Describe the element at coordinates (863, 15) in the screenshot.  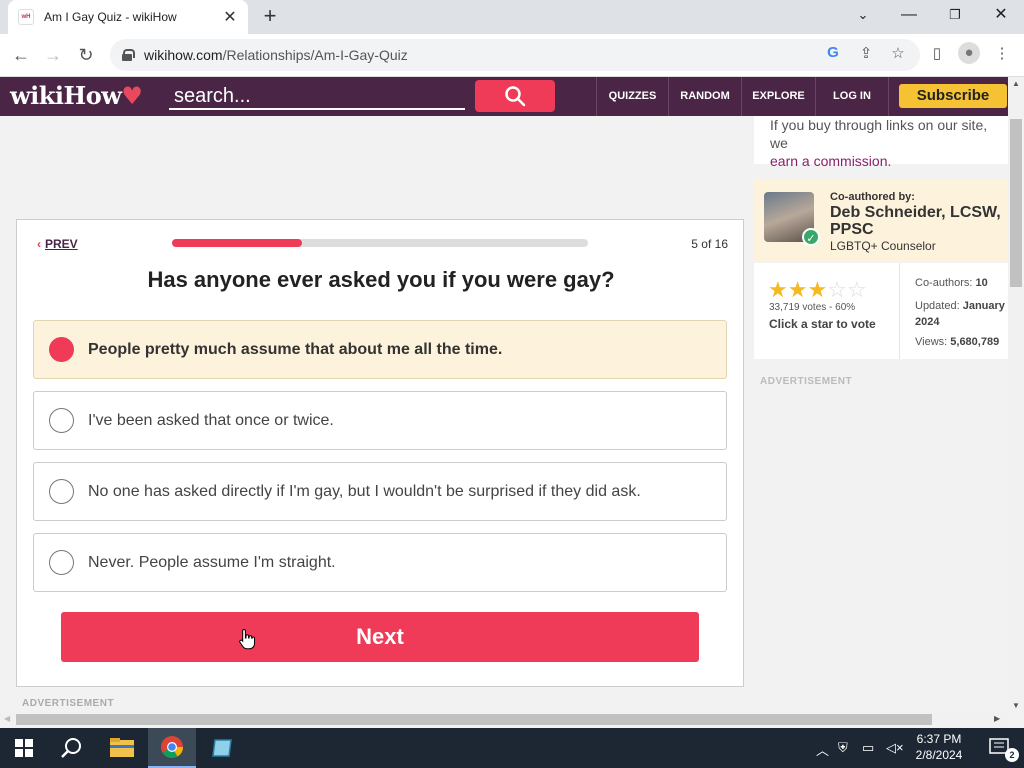
I see `tab-search-chevron-down-icon: ⌄` at that location.